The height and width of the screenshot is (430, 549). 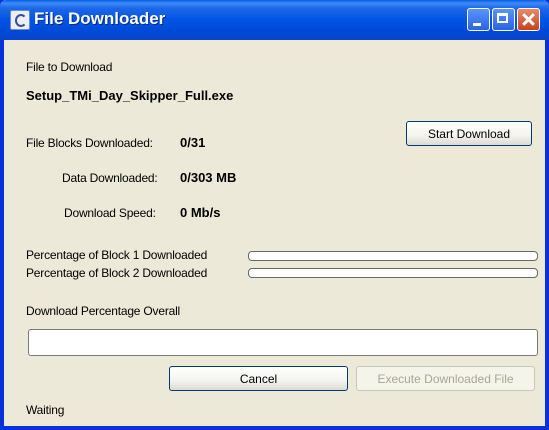 I want to click on start-download-button: Start Download, so click(x=469, y=133).